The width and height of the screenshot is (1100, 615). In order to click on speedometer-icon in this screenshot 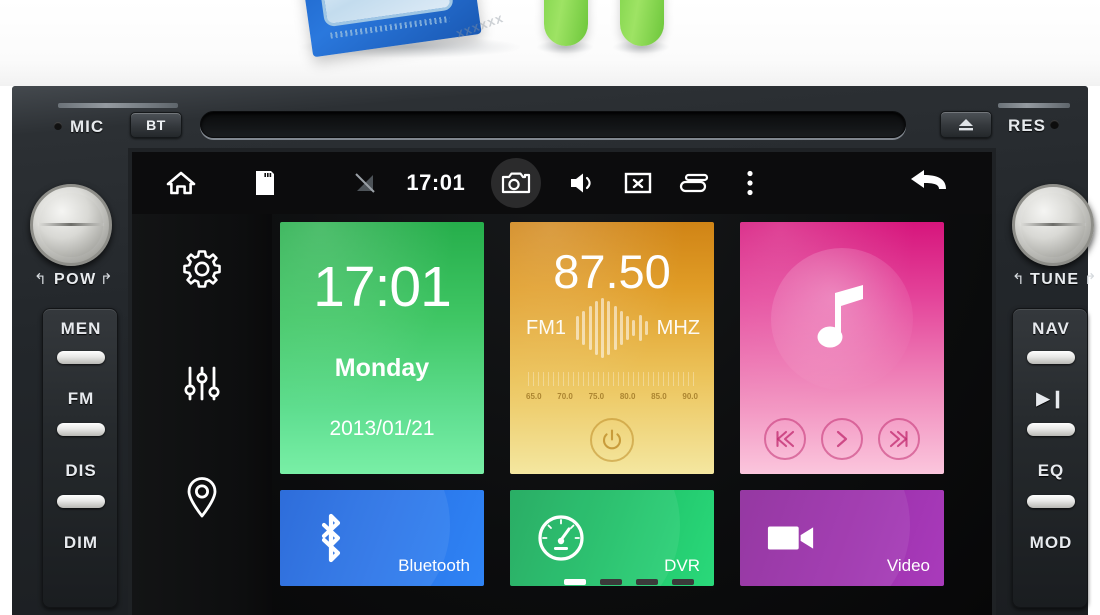, I will do `click(561, 538)`.